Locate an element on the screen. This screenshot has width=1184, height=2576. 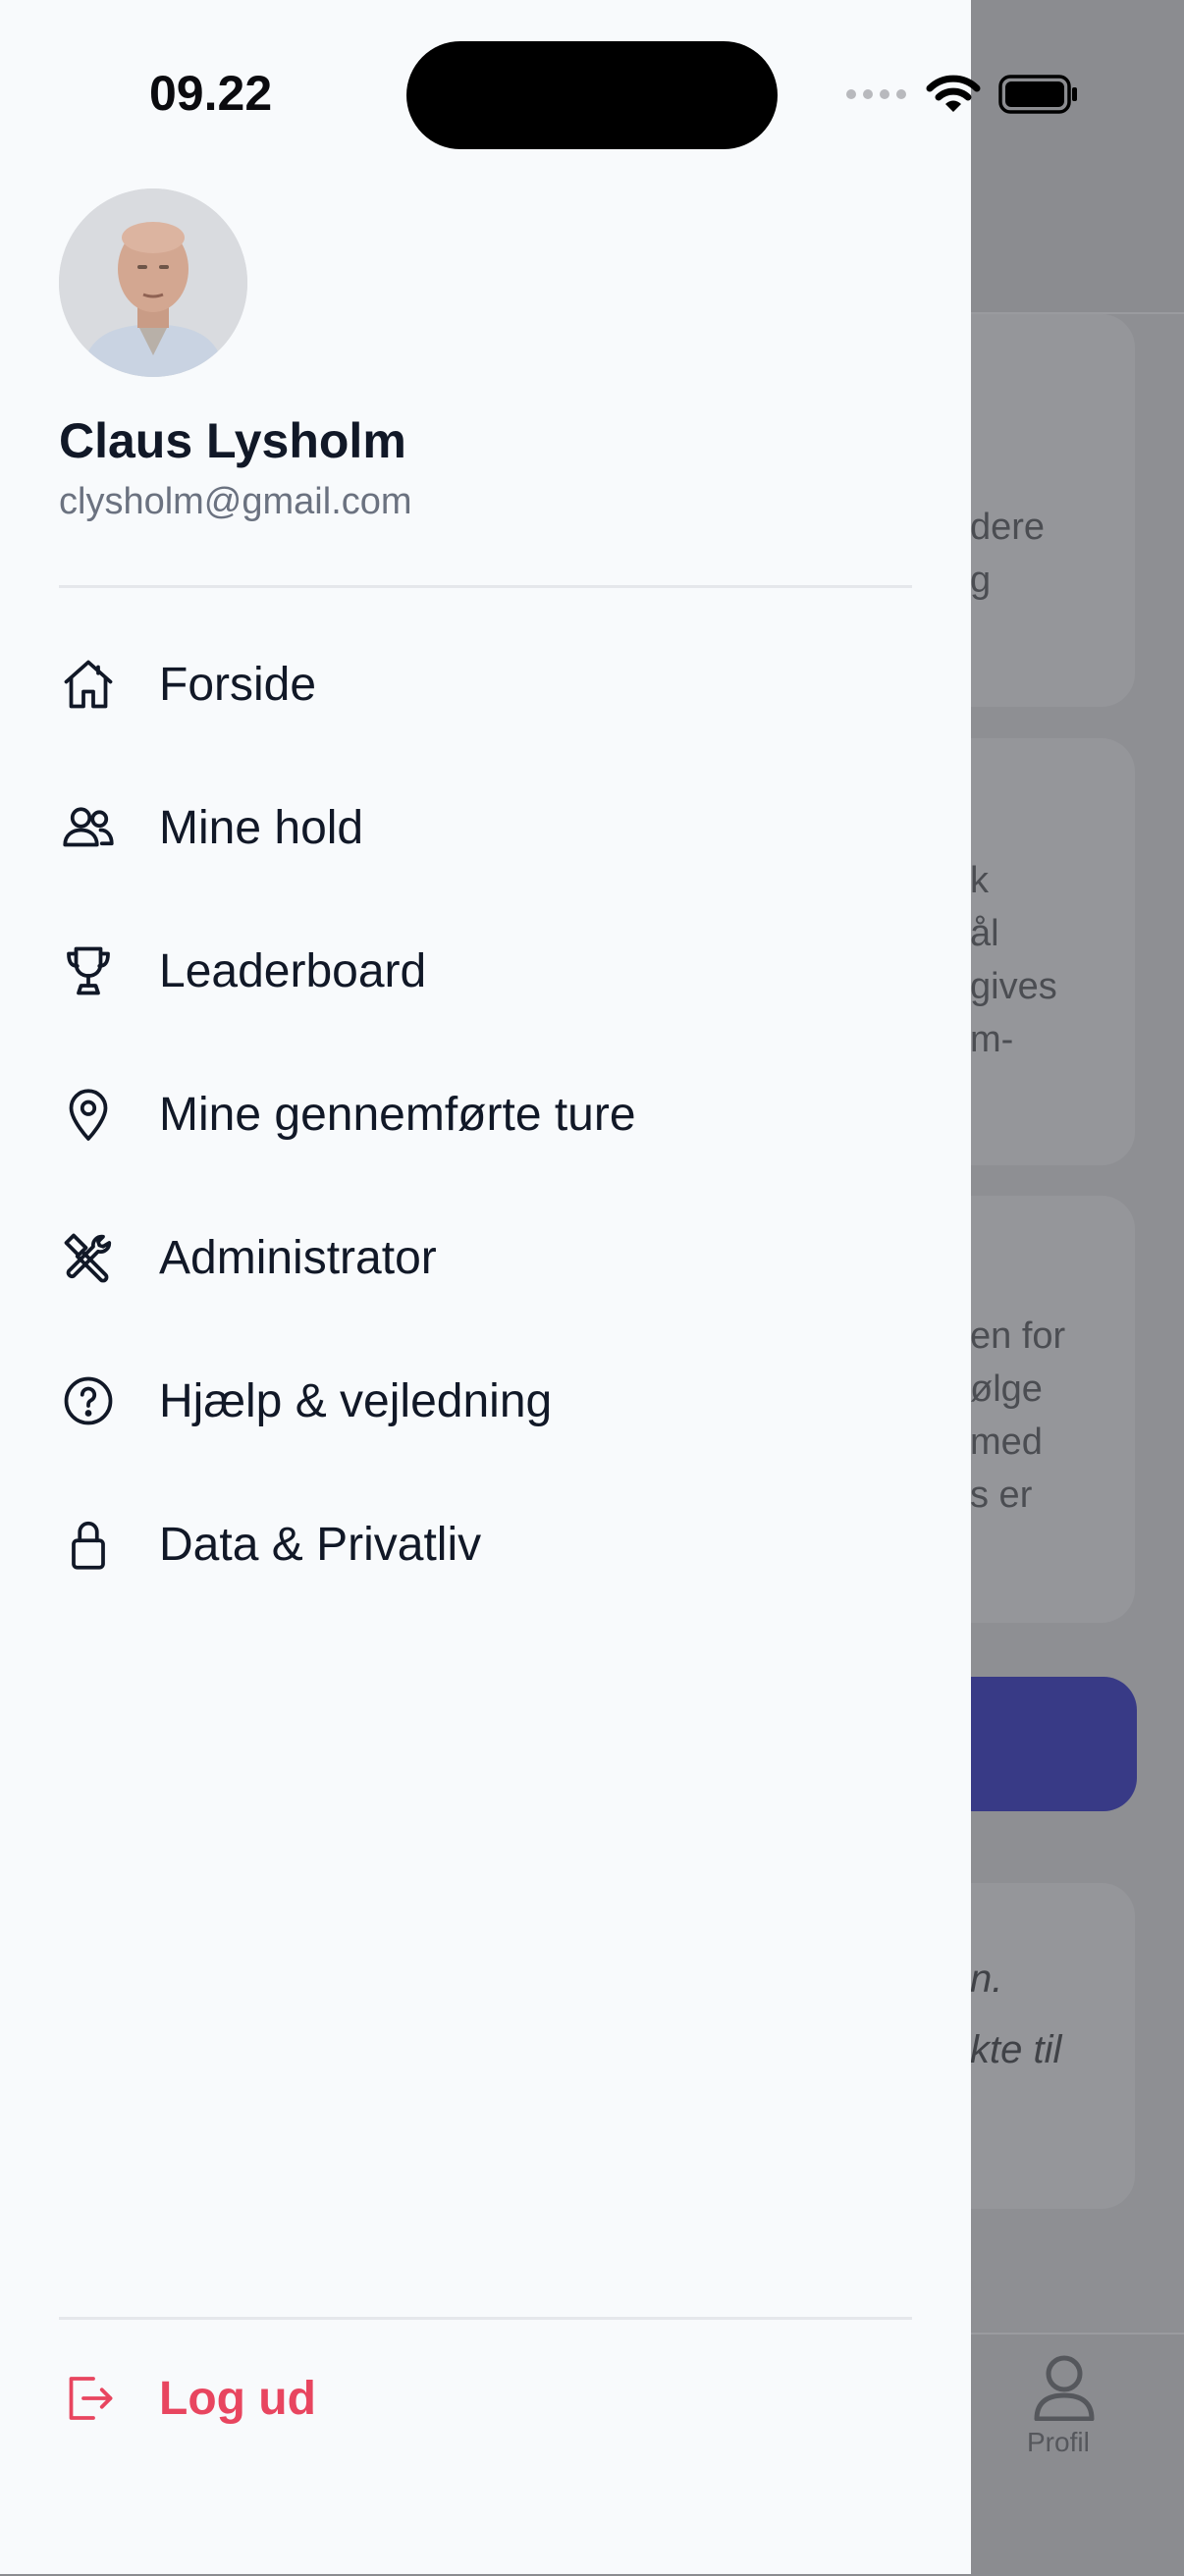
tab-profile-label: Profil is located at coordinates (1058, 2442).